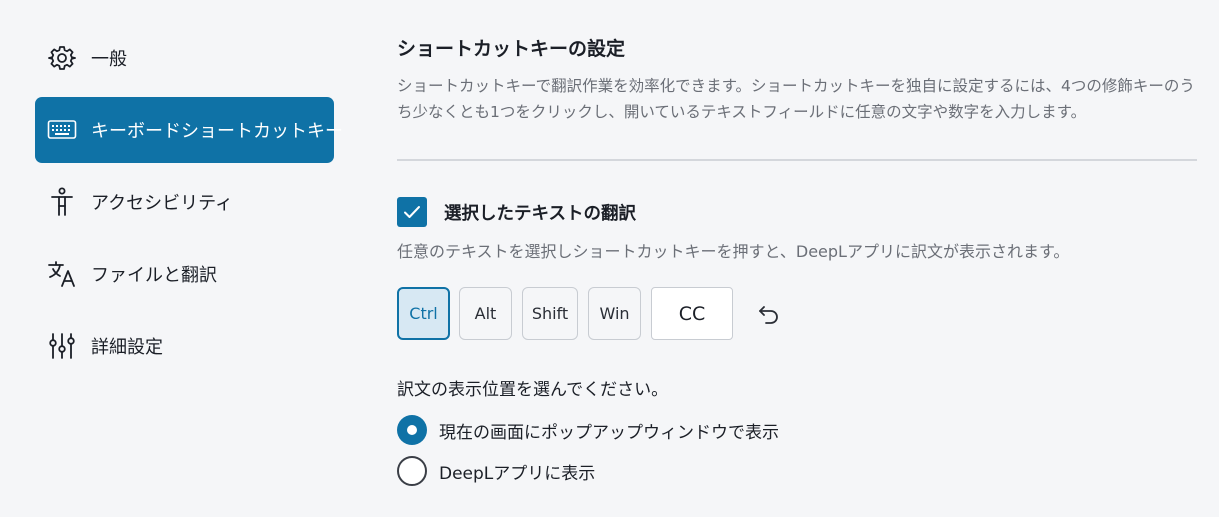 The width and height of the screenshot is (1219, 517). I want to click on keyboard-icon, so click(62, 130).